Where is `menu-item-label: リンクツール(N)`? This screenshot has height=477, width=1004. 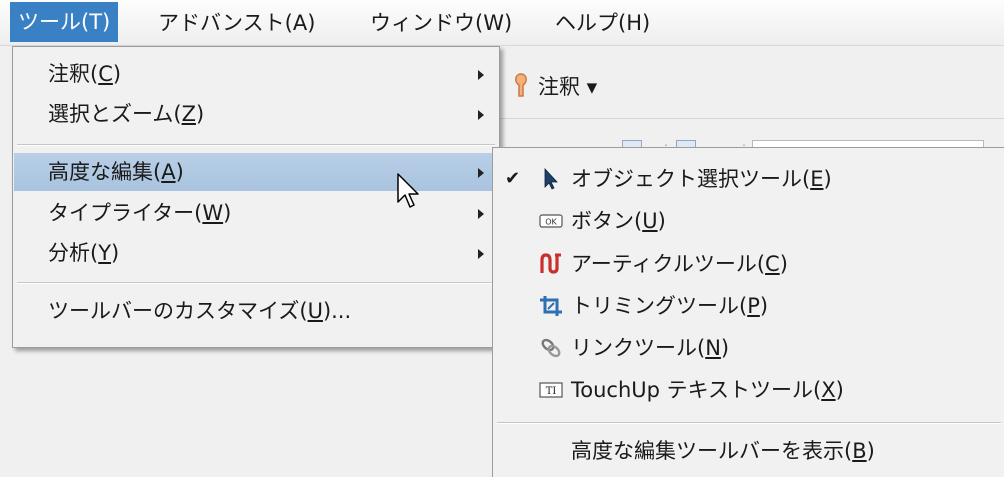 menu-item-label: リンクツール(N) is located at coordinates (650, 348).